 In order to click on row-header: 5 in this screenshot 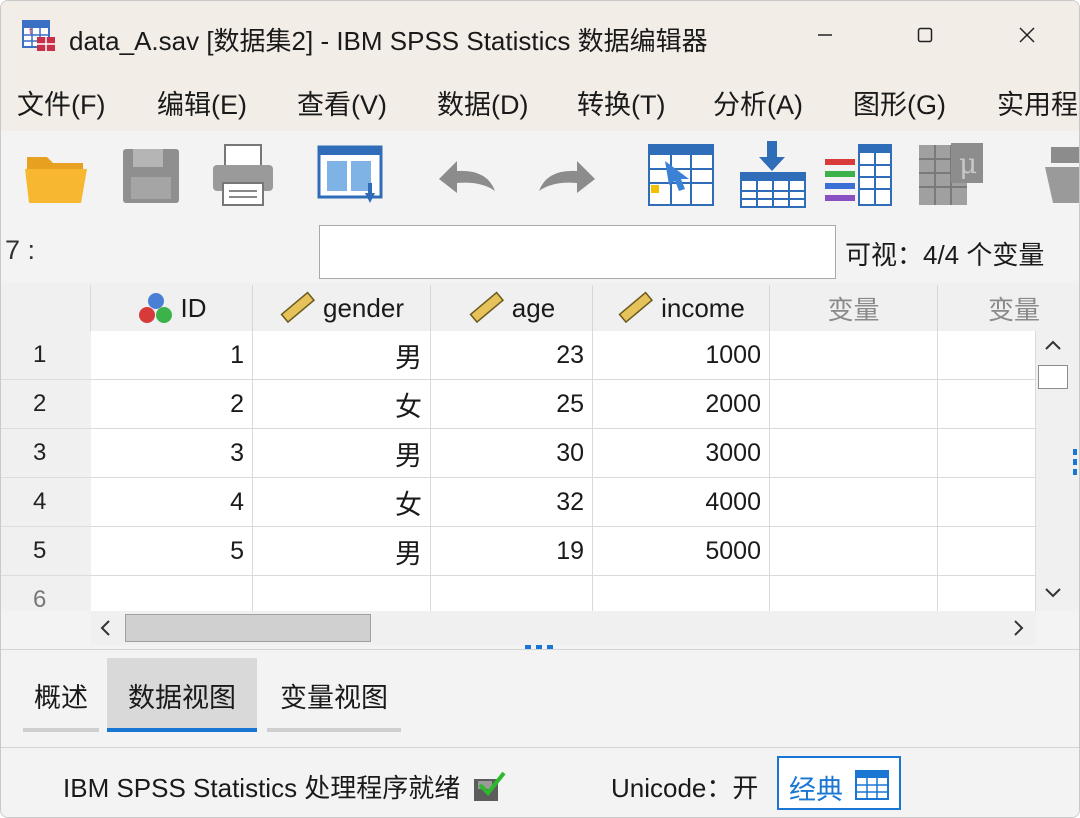, I will do `click(46, 551)`.